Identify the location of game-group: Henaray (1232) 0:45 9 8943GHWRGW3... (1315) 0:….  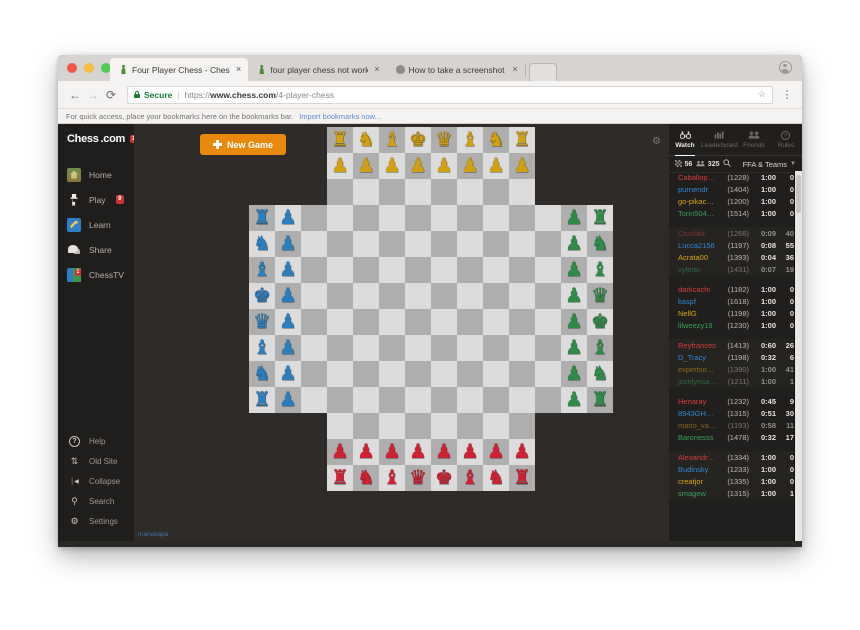
(735, 419).